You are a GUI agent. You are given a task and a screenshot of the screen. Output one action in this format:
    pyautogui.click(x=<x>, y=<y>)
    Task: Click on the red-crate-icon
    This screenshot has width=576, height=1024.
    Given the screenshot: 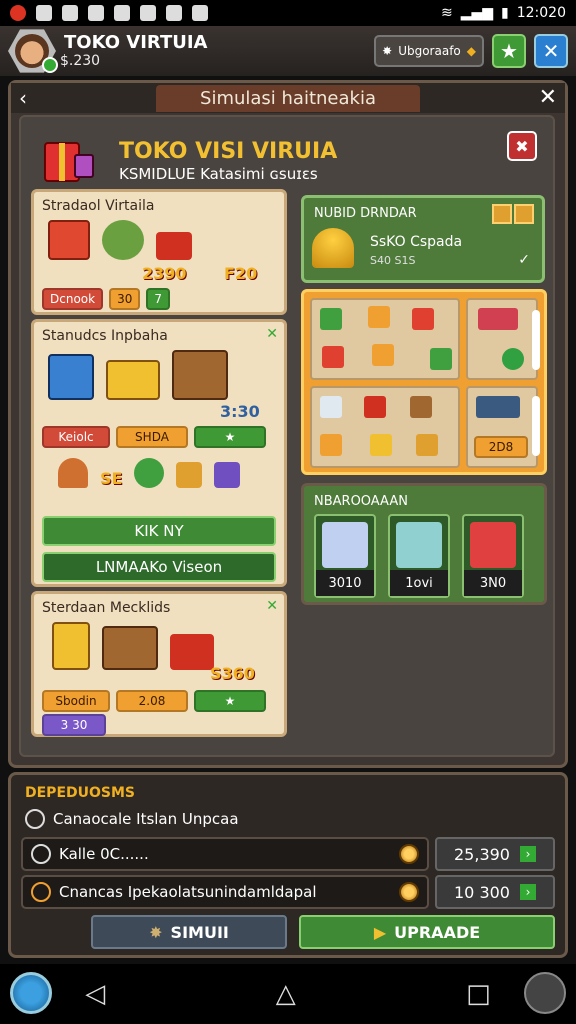 What is the action you would take?
    pyautogui.click(x=375, y=407)
    